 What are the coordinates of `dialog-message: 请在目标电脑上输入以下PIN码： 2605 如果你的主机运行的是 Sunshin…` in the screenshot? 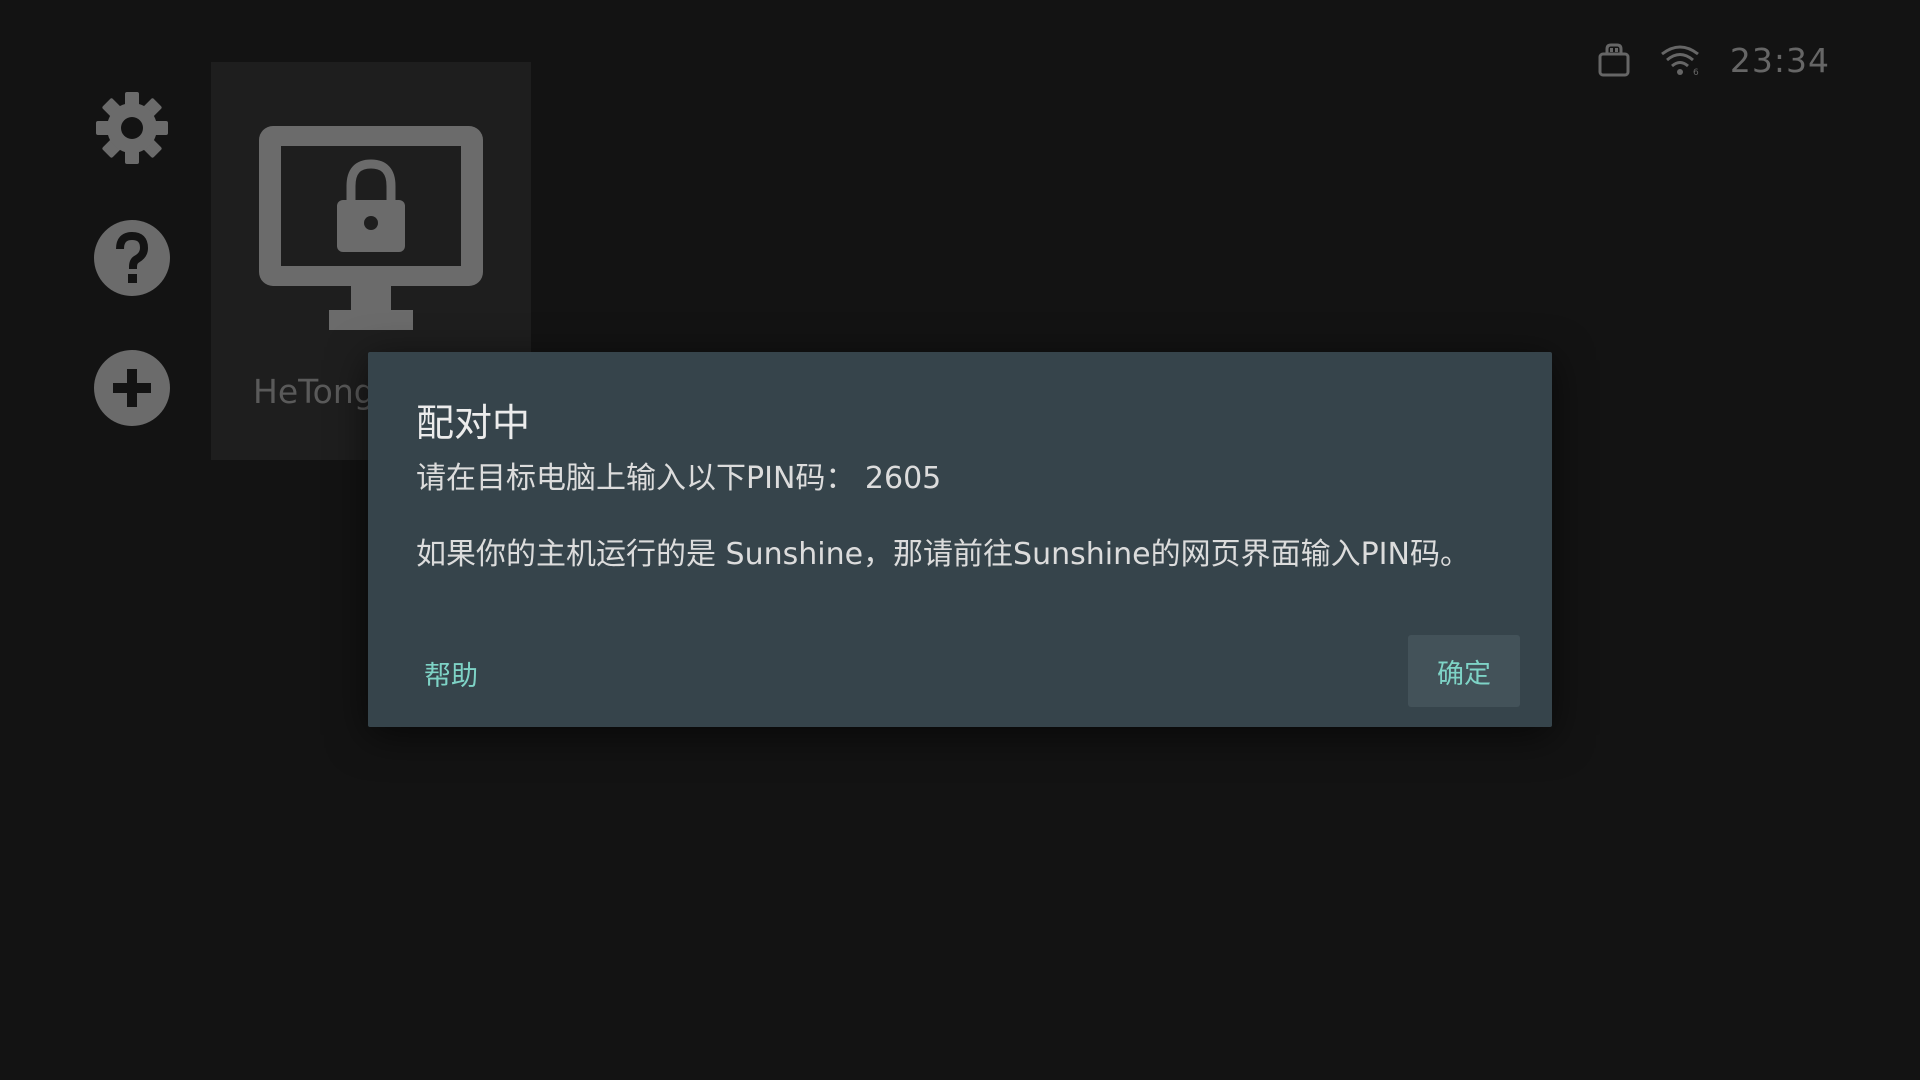 It's located at (943, 516).